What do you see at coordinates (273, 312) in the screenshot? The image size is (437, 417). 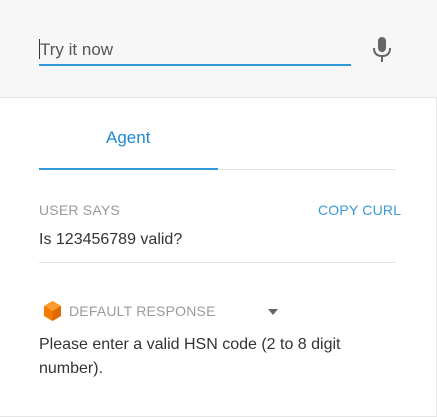 I see `caret-down-icon` at bounding box center [273, 312].